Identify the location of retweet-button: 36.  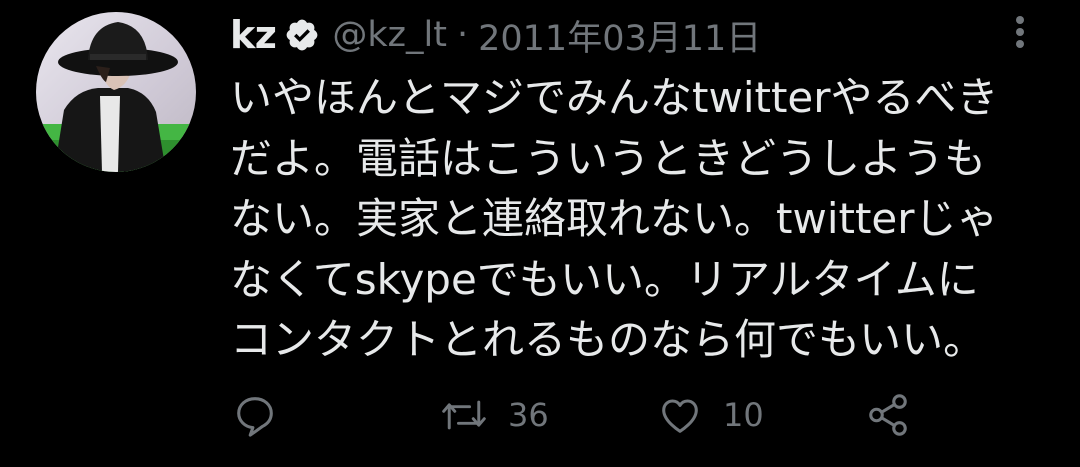
(494, 415).